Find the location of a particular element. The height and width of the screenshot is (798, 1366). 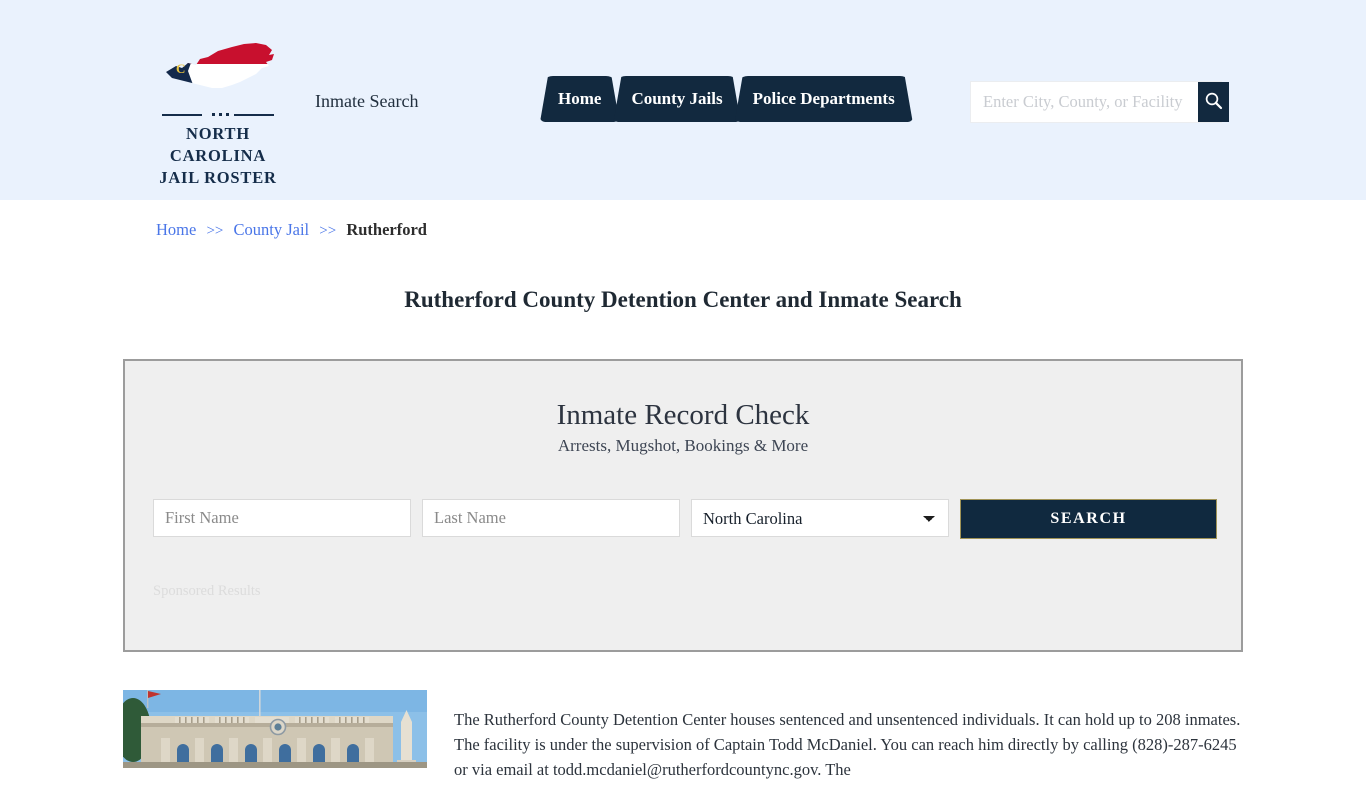

brand-divider is located at coordinates (218, 114).